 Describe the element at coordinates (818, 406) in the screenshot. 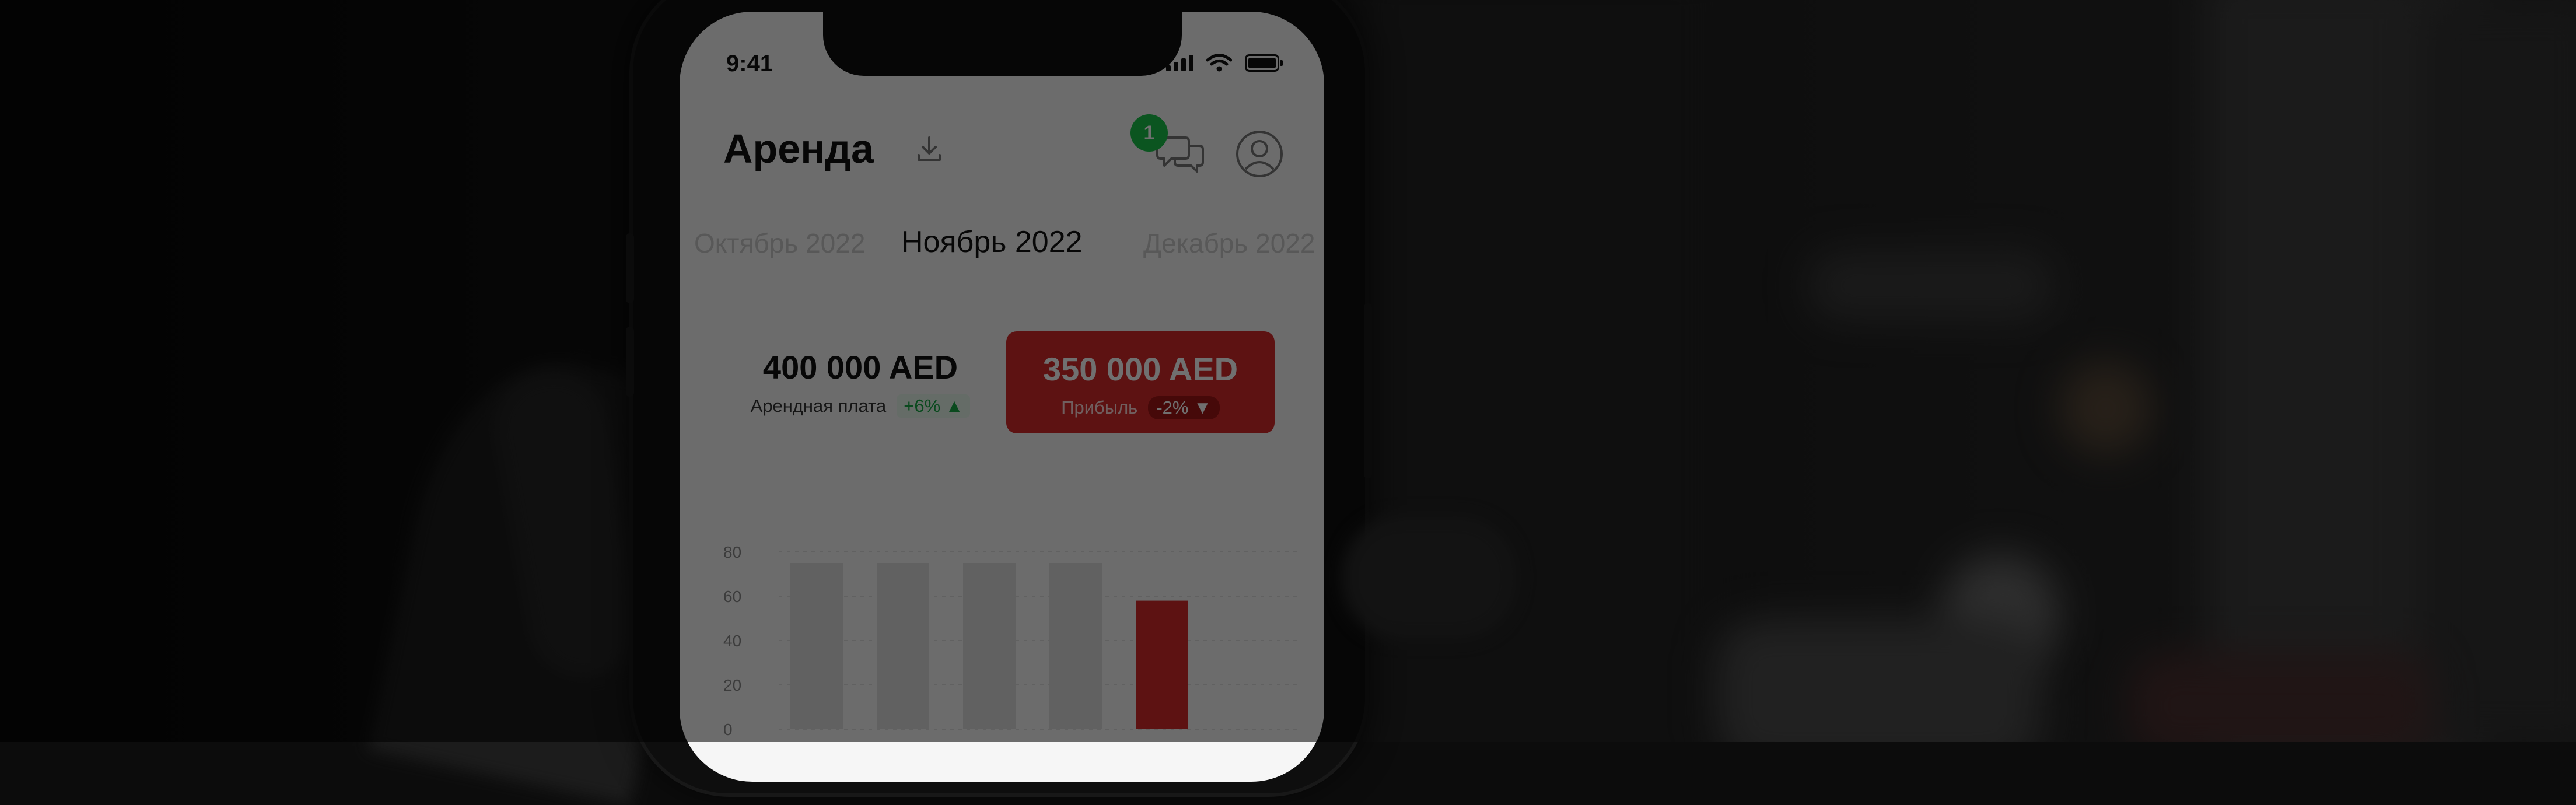

I see `rent-label: Арендная плата` at that location.